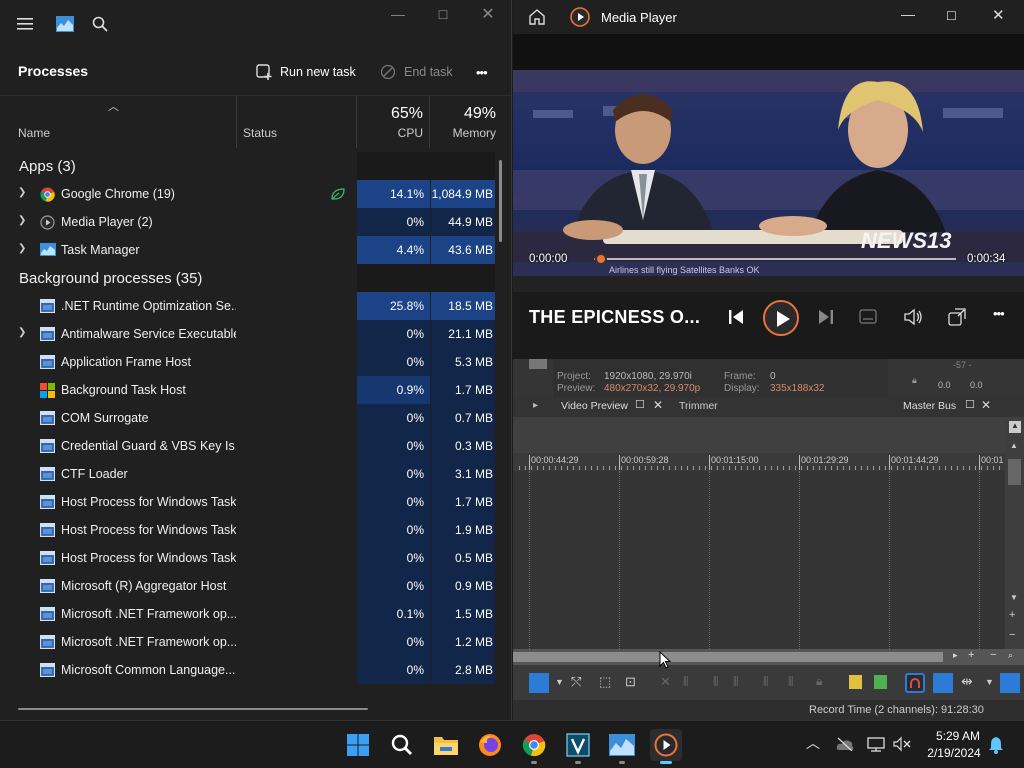  Describe the element at coordinates (971, 655) in the screenshot. I see `h-zoom-in-icon: +` at that location.